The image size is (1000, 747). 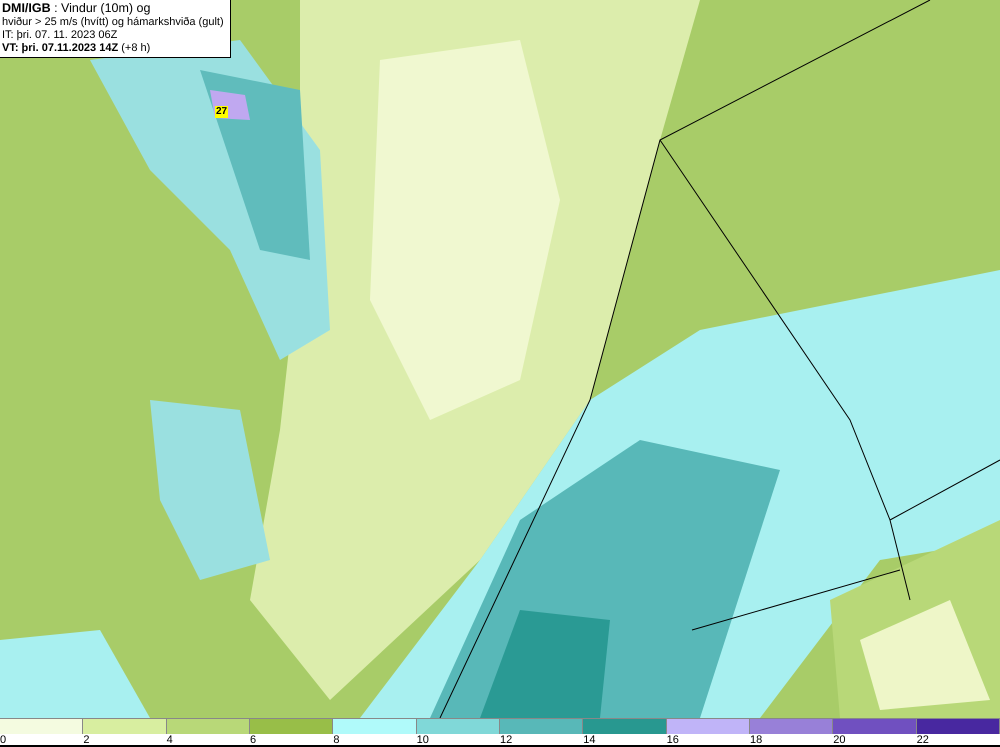 What do you see at coordinates (589, 740) in the screenshot?
I see `legend-label: 14` at bounding box center [589, 740].